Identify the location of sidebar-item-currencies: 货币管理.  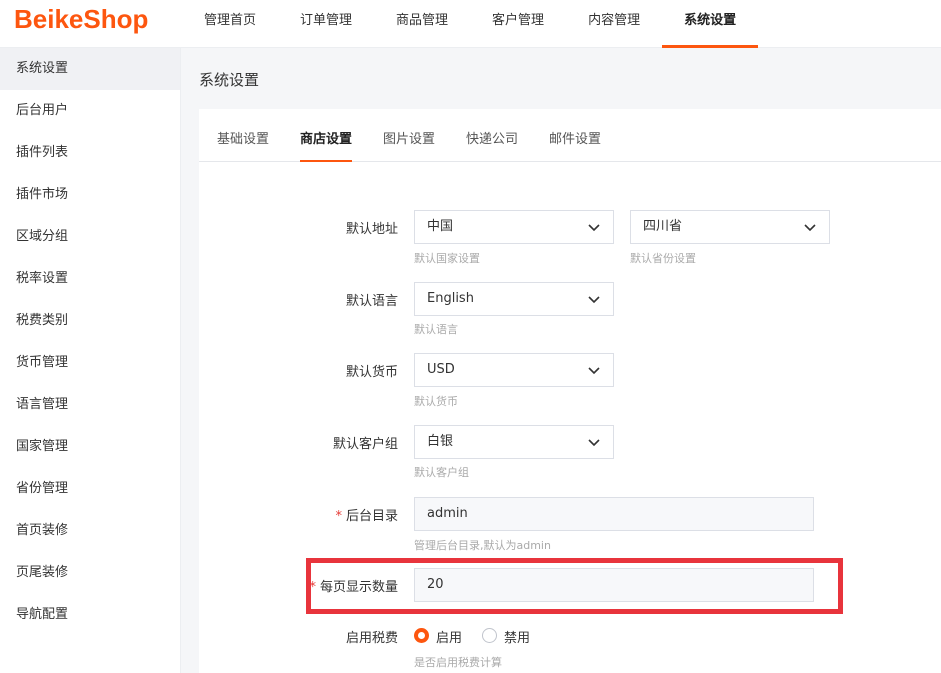
(90, 363).